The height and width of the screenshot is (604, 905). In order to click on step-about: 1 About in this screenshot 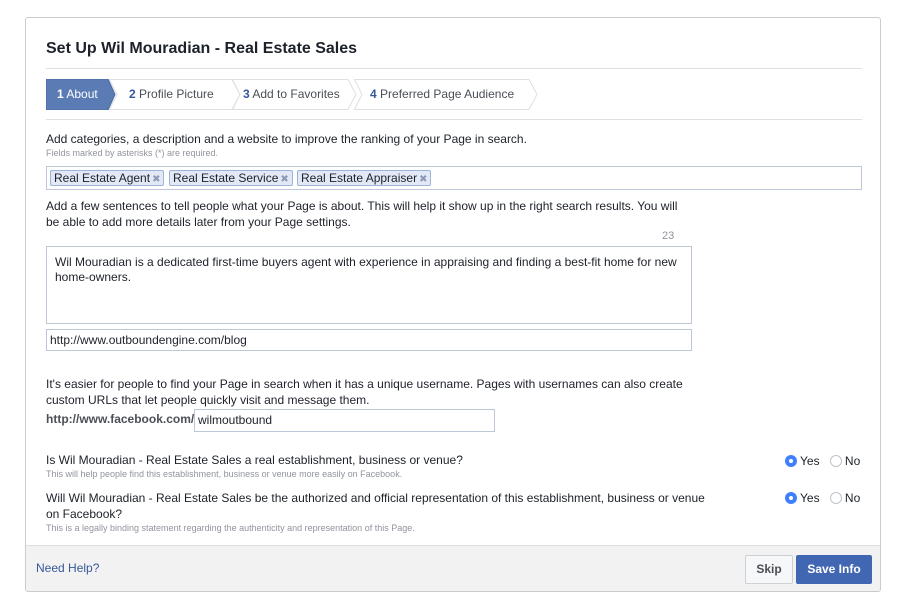, I will do `click(81, 94)`.